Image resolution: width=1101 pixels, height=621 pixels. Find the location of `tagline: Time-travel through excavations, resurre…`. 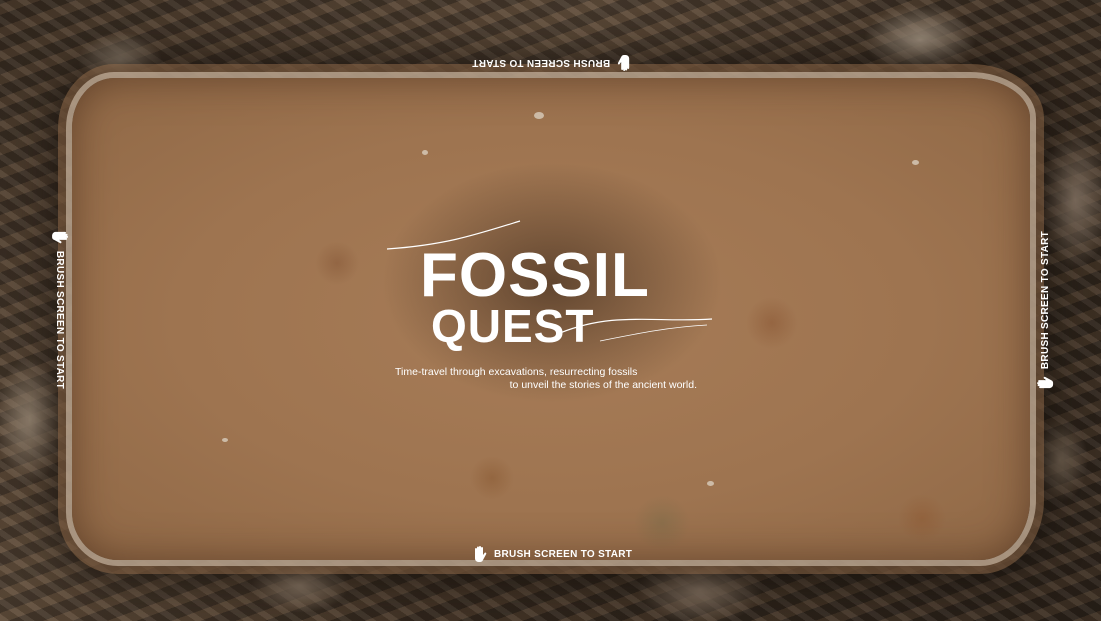

tagline: Time-travel through excavations, resurre… is located at coordinates (550, 379).